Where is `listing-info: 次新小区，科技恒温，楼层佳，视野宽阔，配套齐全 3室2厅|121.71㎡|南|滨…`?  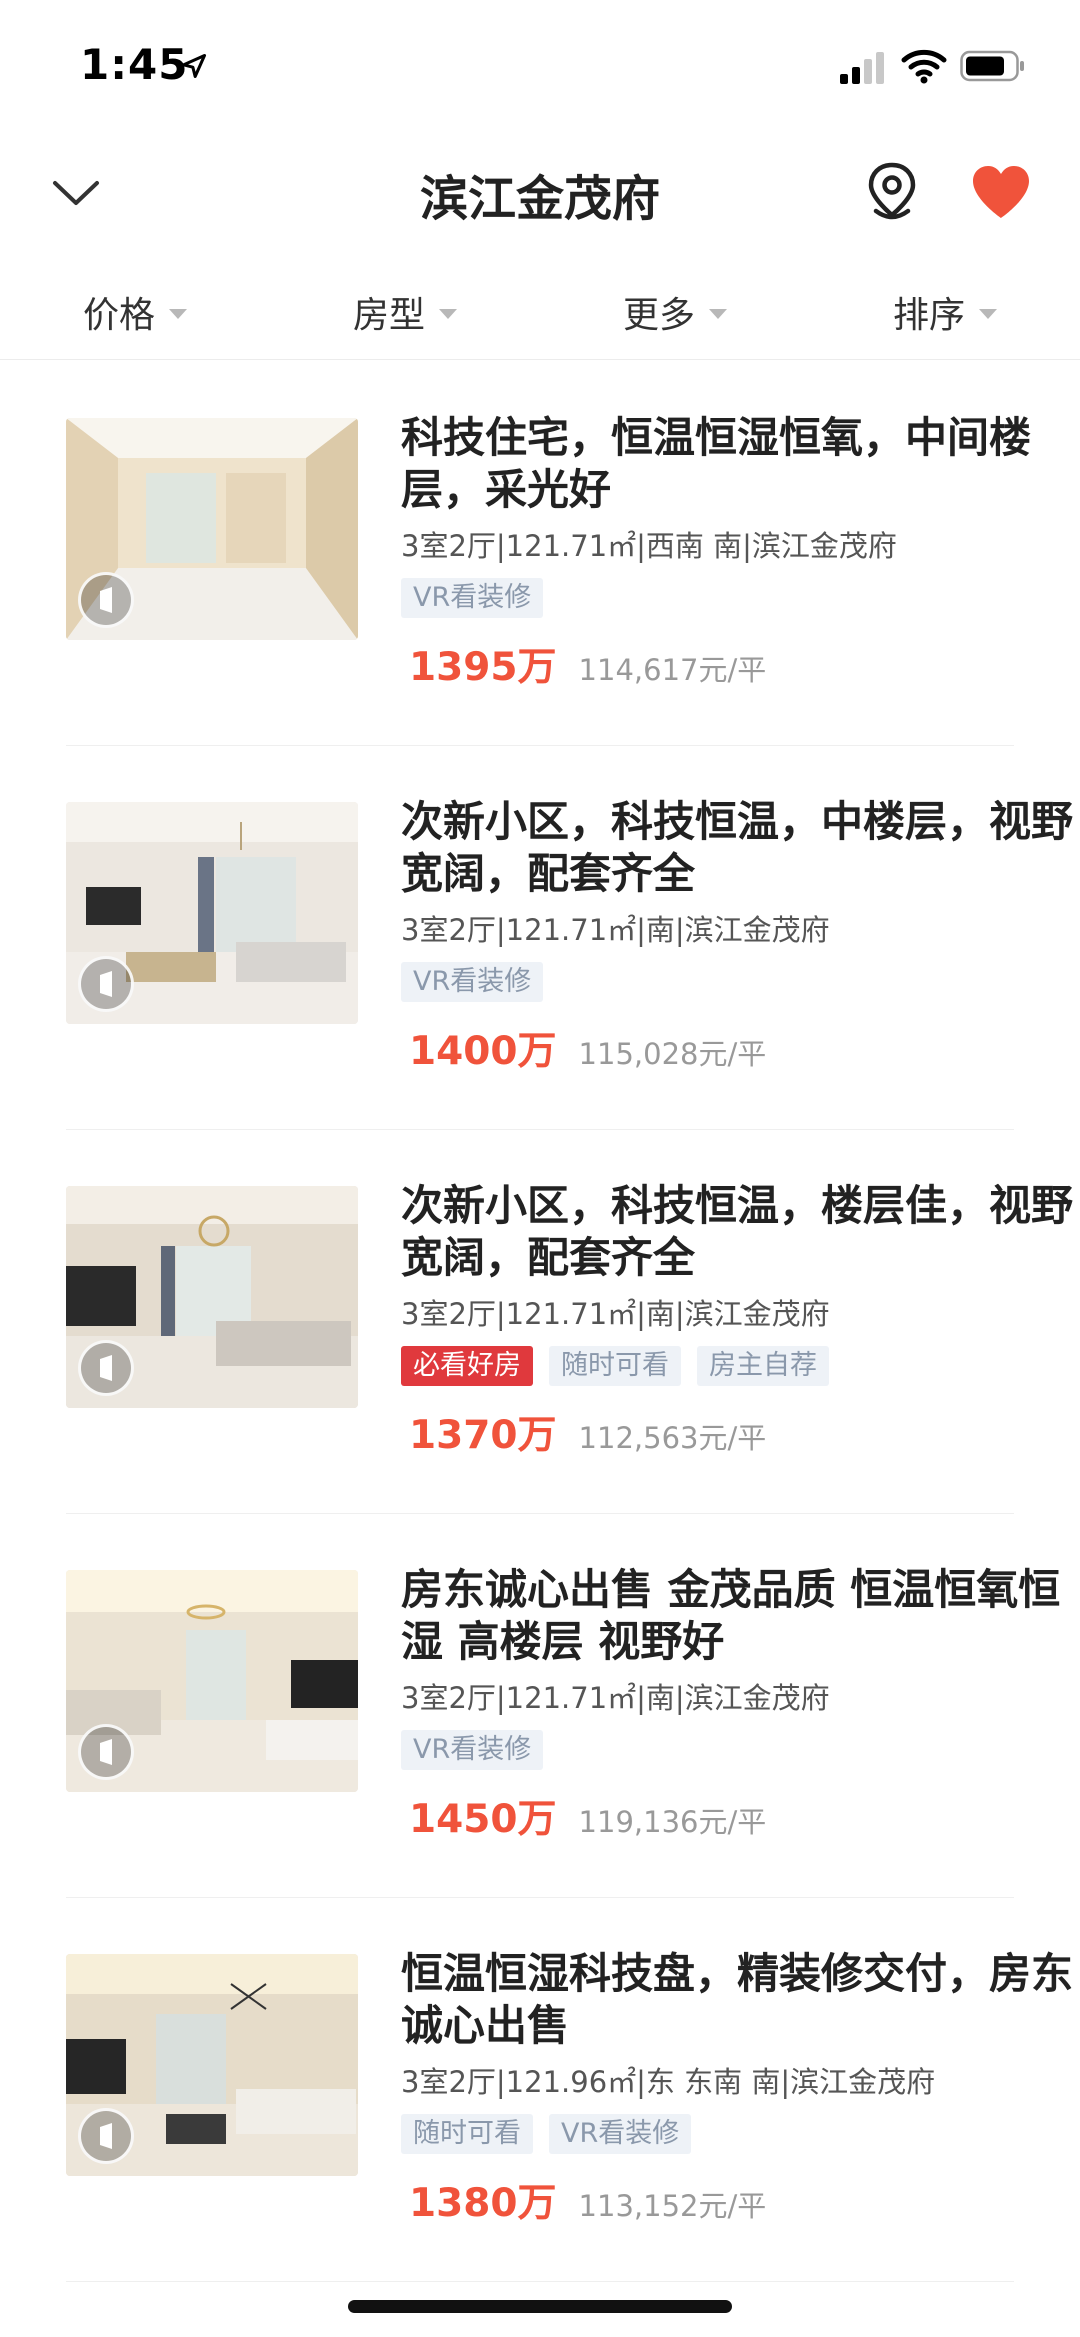
listing-info: 次新小区，科技恒温，楼层佳，视野宽阔，配套齐全 3室2厅|121.71㎡|南|滨… is located at coordinates (740, 1320).